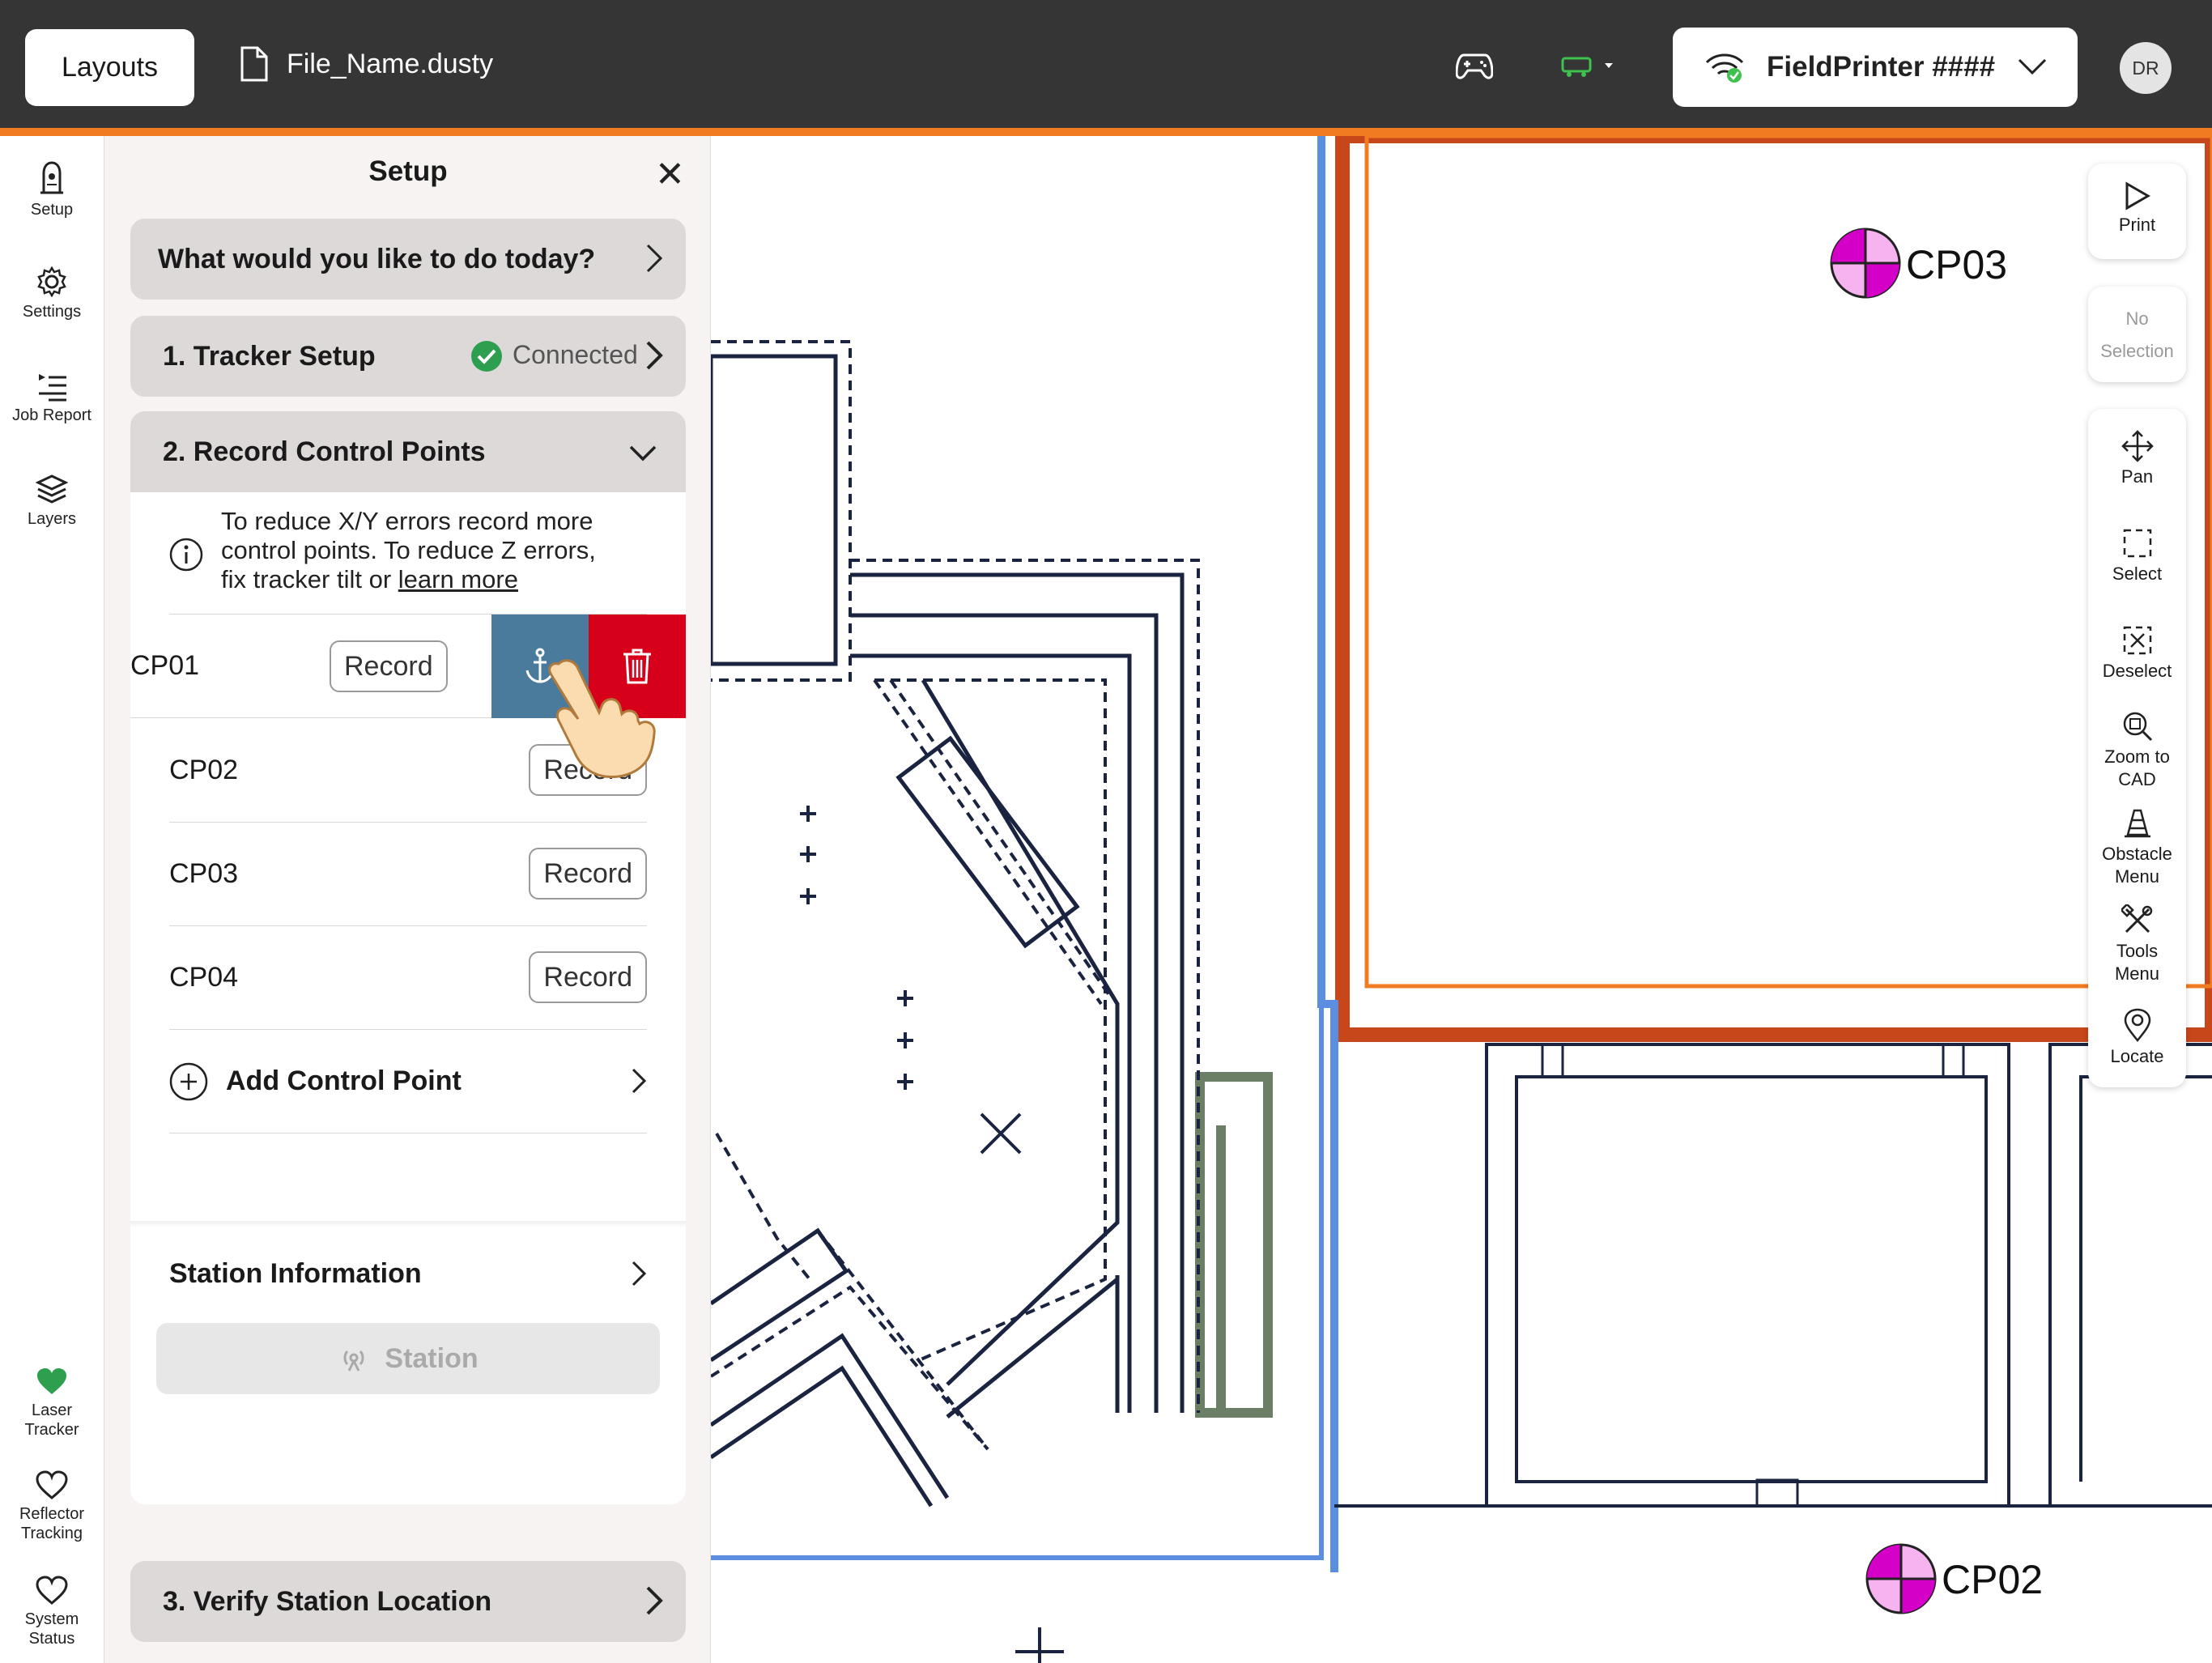 Image resolution: width=2212 pixels, height=1663 pixels. What do you see at coordinates (52, 177) in the screenshot?
I see `pin-device-icon` at bounding box center [52, 177].